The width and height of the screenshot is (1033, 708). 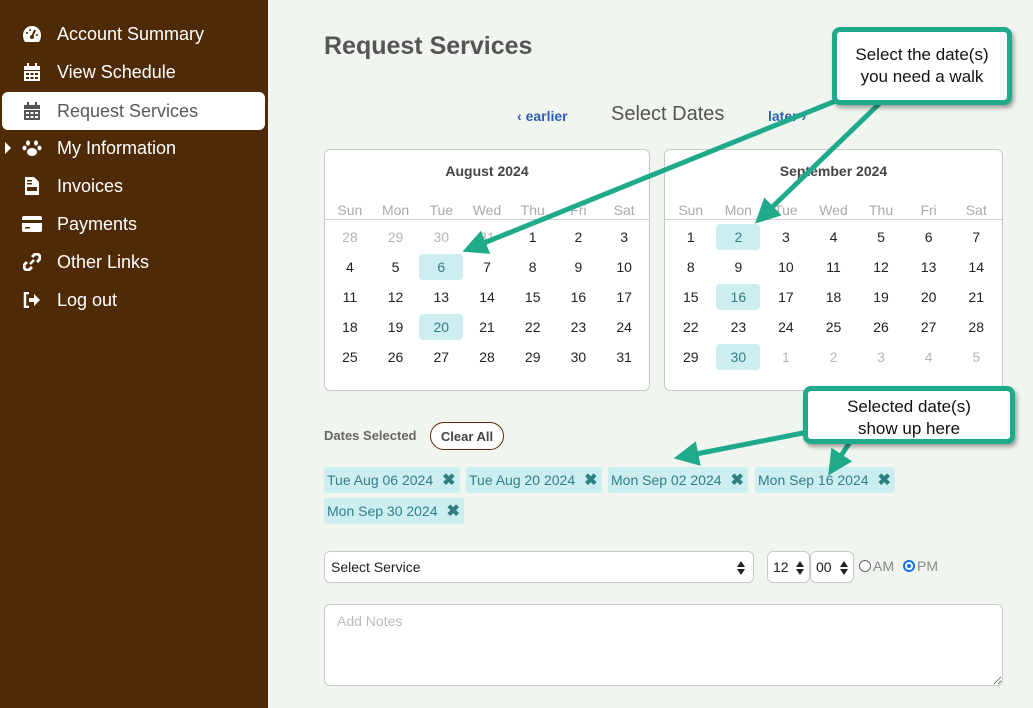 What do you see at coordinates (865, 566) in the screenshot?
I see `radio-button` at bounding box center [865, 566].